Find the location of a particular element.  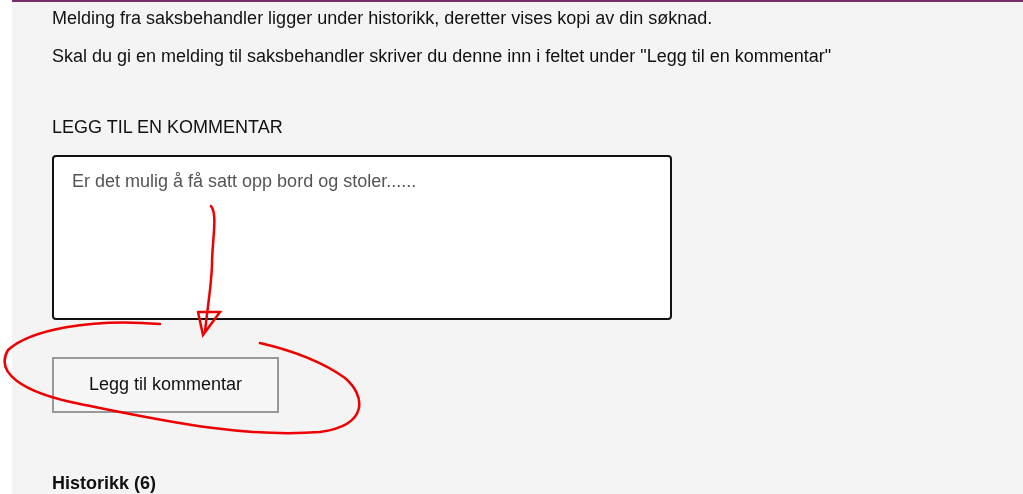

history-heading: Historikk (6) is located at coordinates (104, 483).